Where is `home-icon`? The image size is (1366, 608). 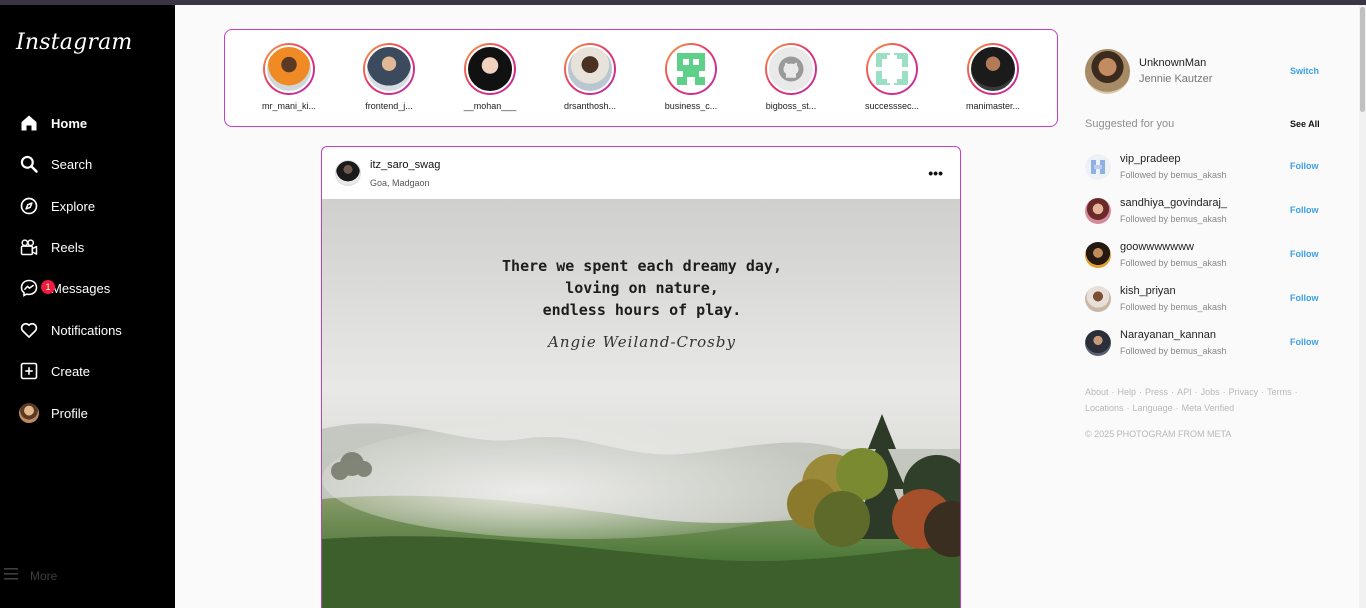
home-icon is located at coordinates (29, 123).